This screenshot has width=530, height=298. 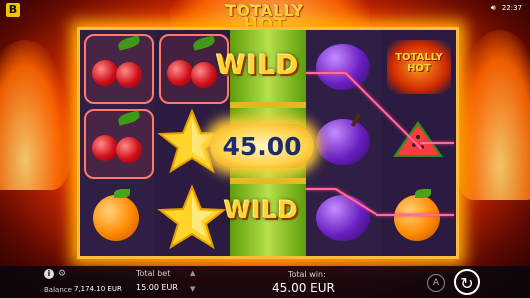 I want to click on info-icon: i, so click(x=49, y=274).